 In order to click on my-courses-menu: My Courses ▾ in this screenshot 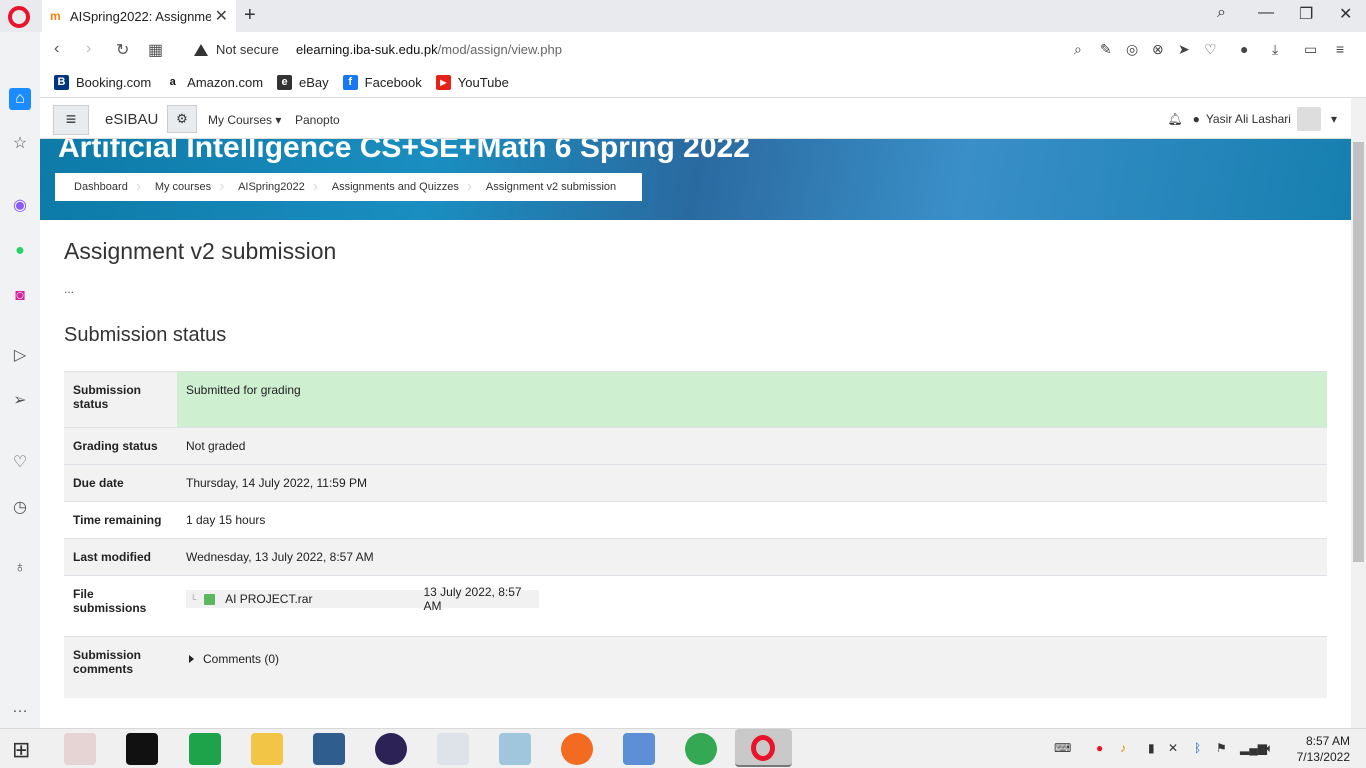, I will do `click(244, 120)`.